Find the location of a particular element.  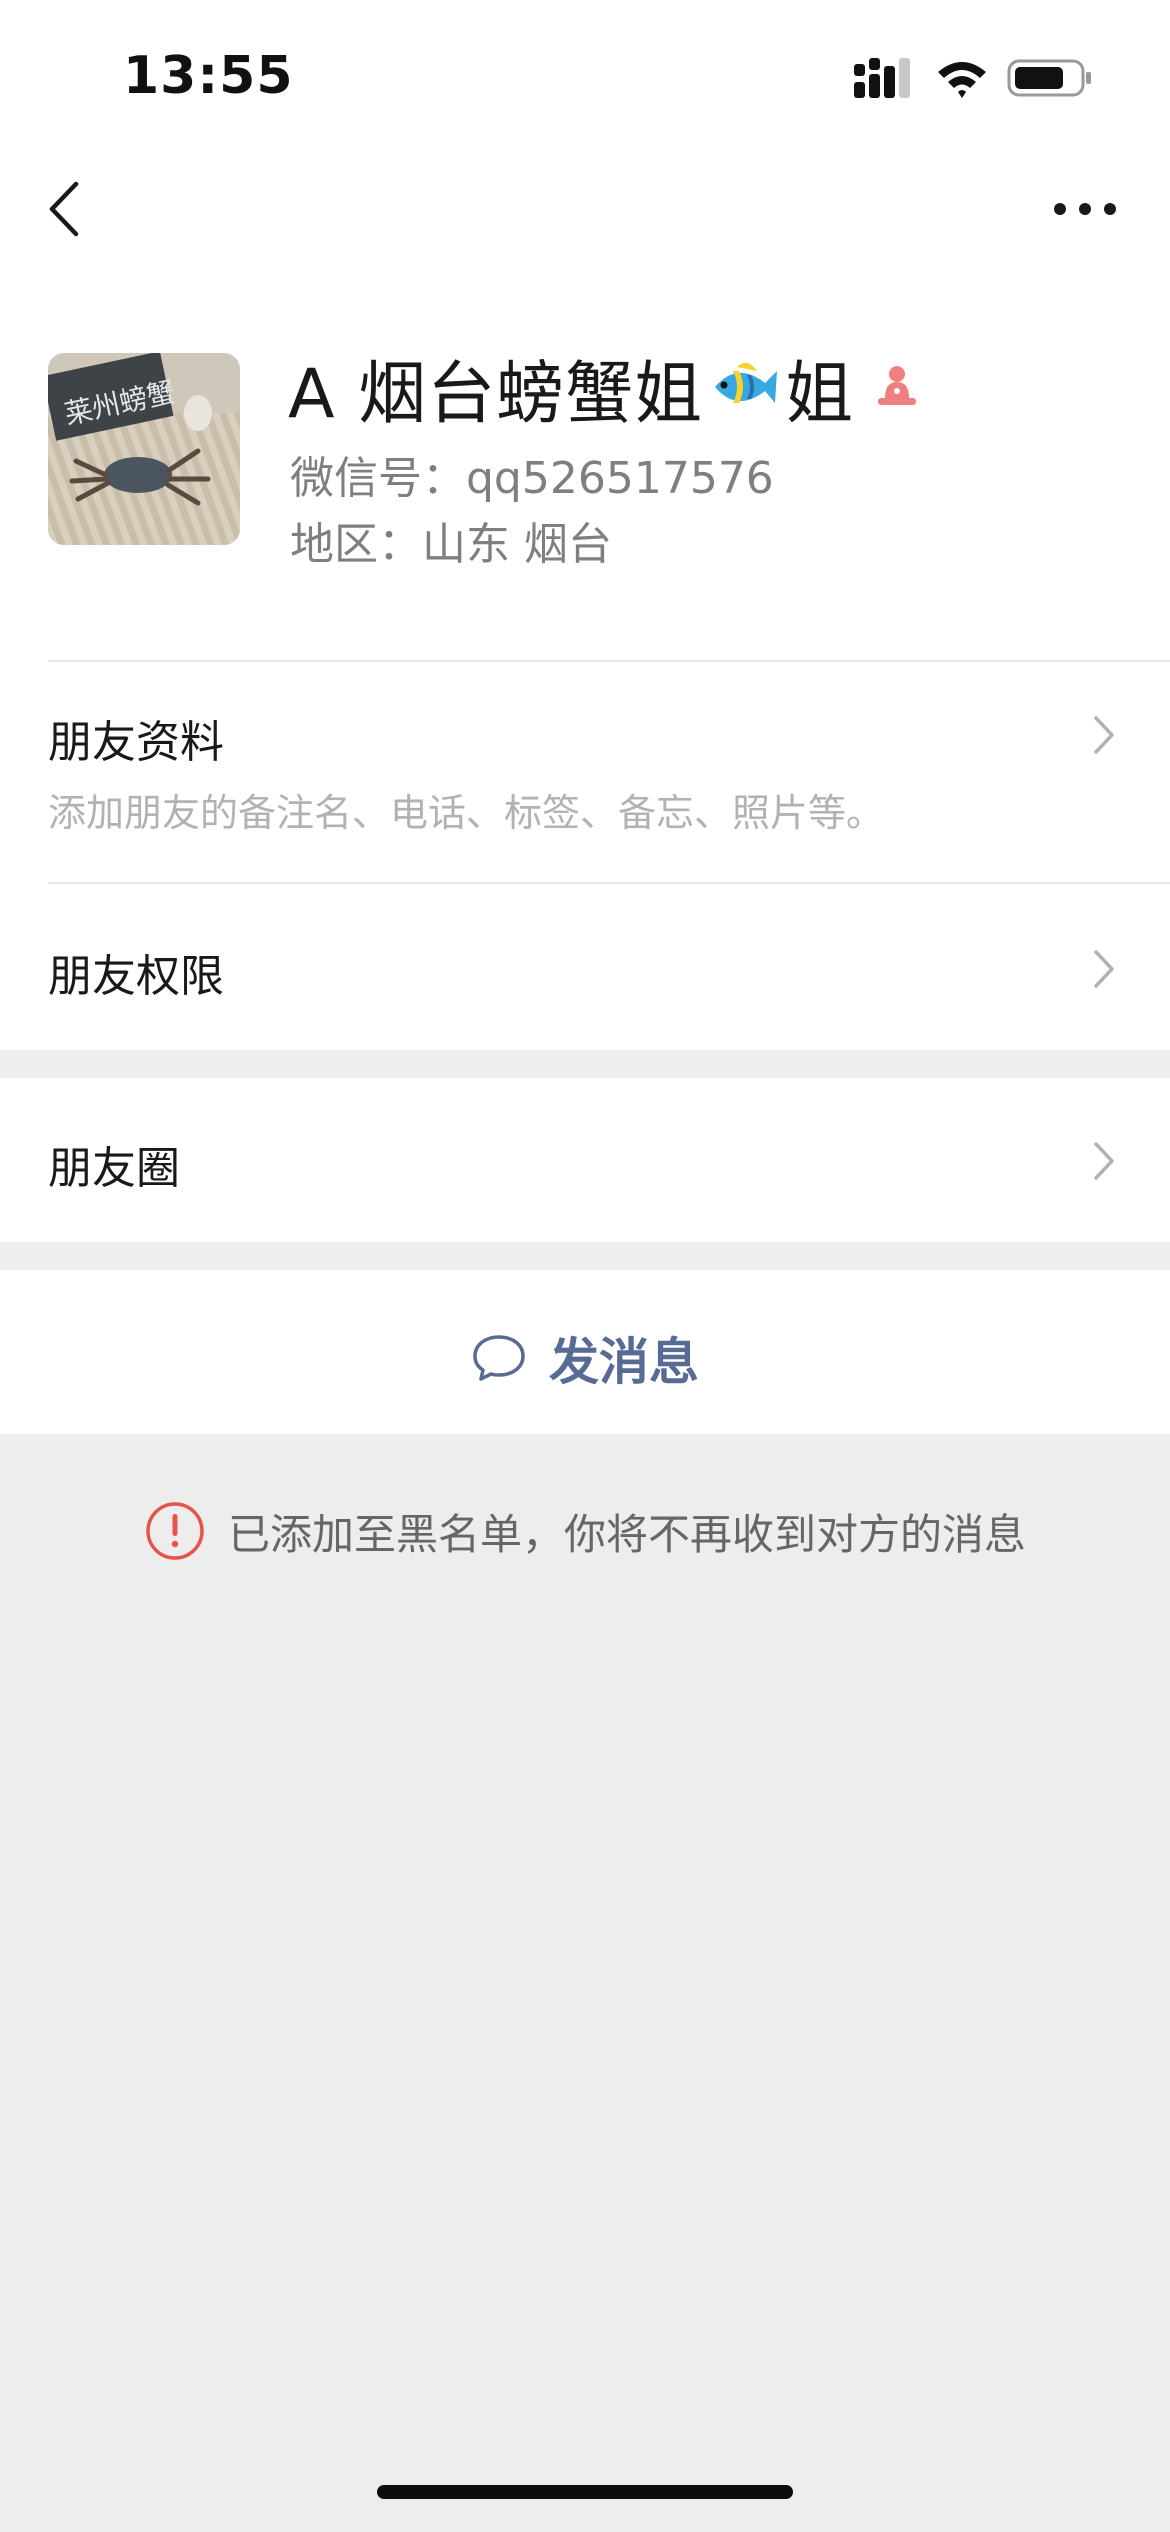

avatar: 莱州螃蟹 is located at coordinates (144, 449).